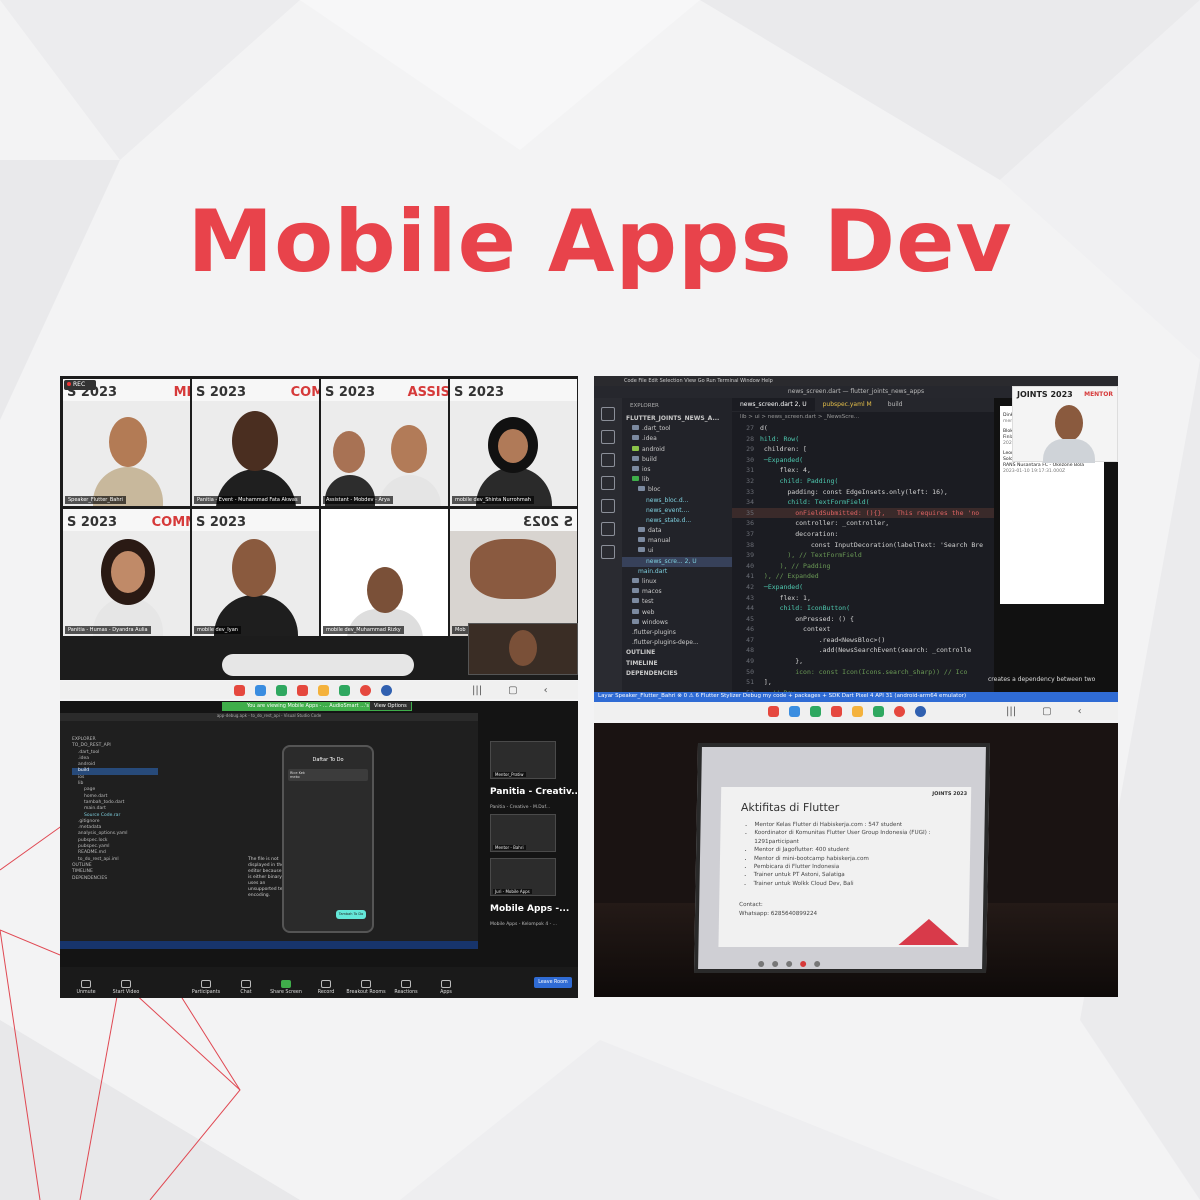 The width and height of the screenshot is (1200, 1200). I want to click on code-line: 34 child: TextFormField(, so click(863, 502).